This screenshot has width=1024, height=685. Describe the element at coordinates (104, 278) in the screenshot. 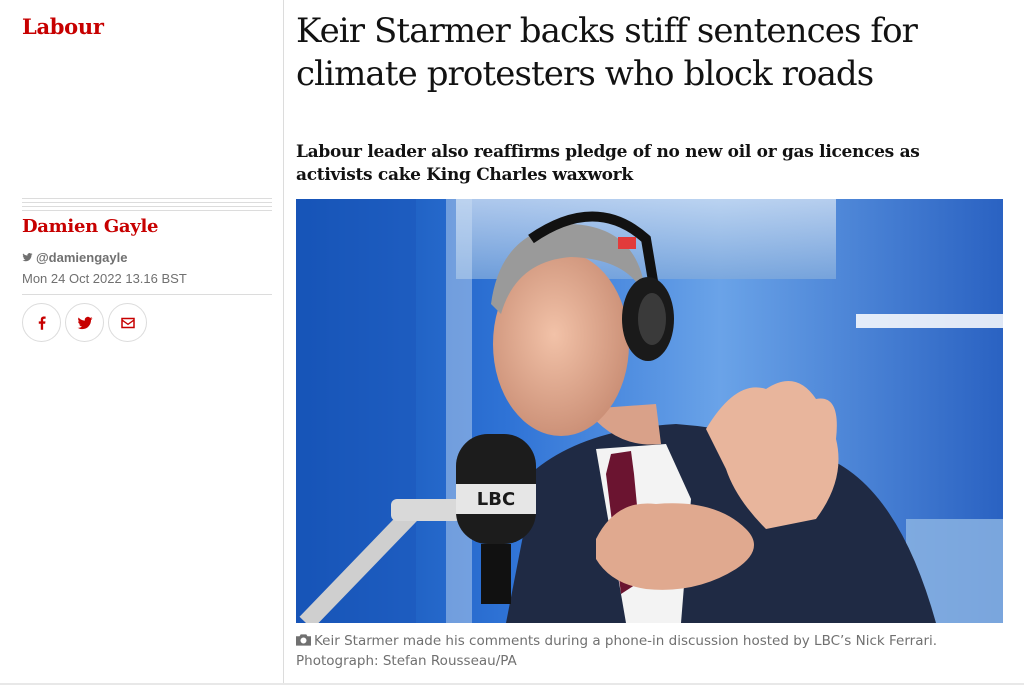

I see `publish-date: Mon 24 Oct 2022 13.16 BST` at that location.